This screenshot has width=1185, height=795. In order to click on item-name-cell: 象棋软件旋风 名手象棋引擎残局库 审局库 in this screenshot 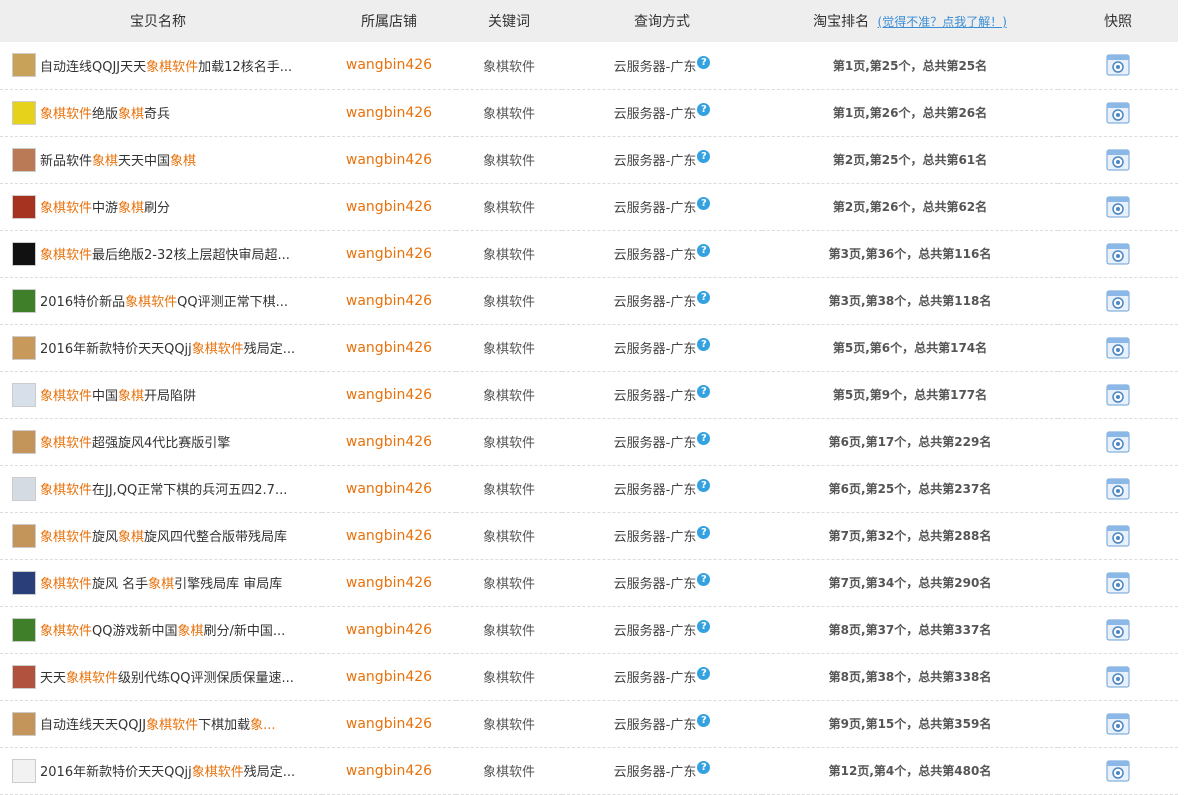, I will do `click(161, 582)`.